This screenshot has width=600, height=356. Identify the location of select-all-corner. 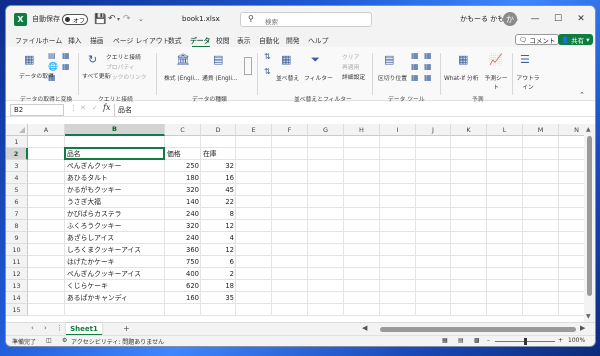
(17, 130).